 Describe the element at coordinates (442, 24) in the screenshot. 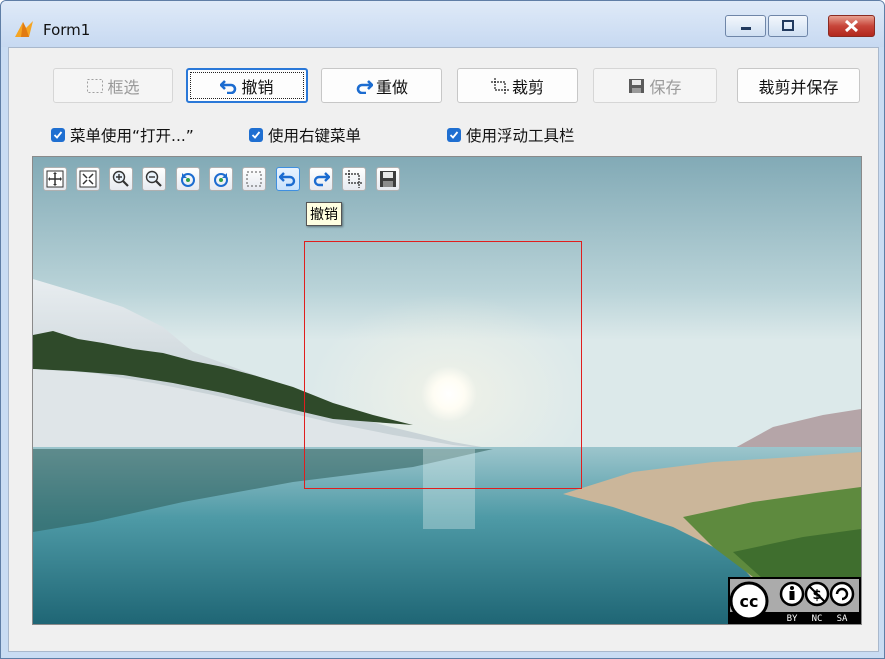

I see `title-bar: Form1` at that location.